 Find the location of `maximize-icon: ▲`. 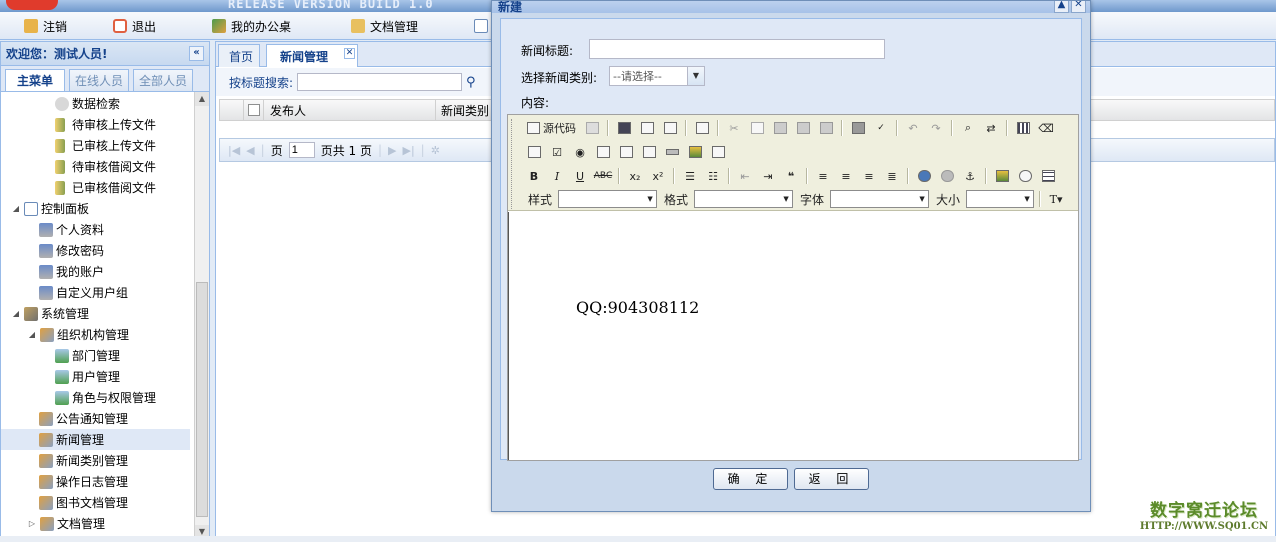

maximize-icon: ▲ is located at coordinates (1061, 7).